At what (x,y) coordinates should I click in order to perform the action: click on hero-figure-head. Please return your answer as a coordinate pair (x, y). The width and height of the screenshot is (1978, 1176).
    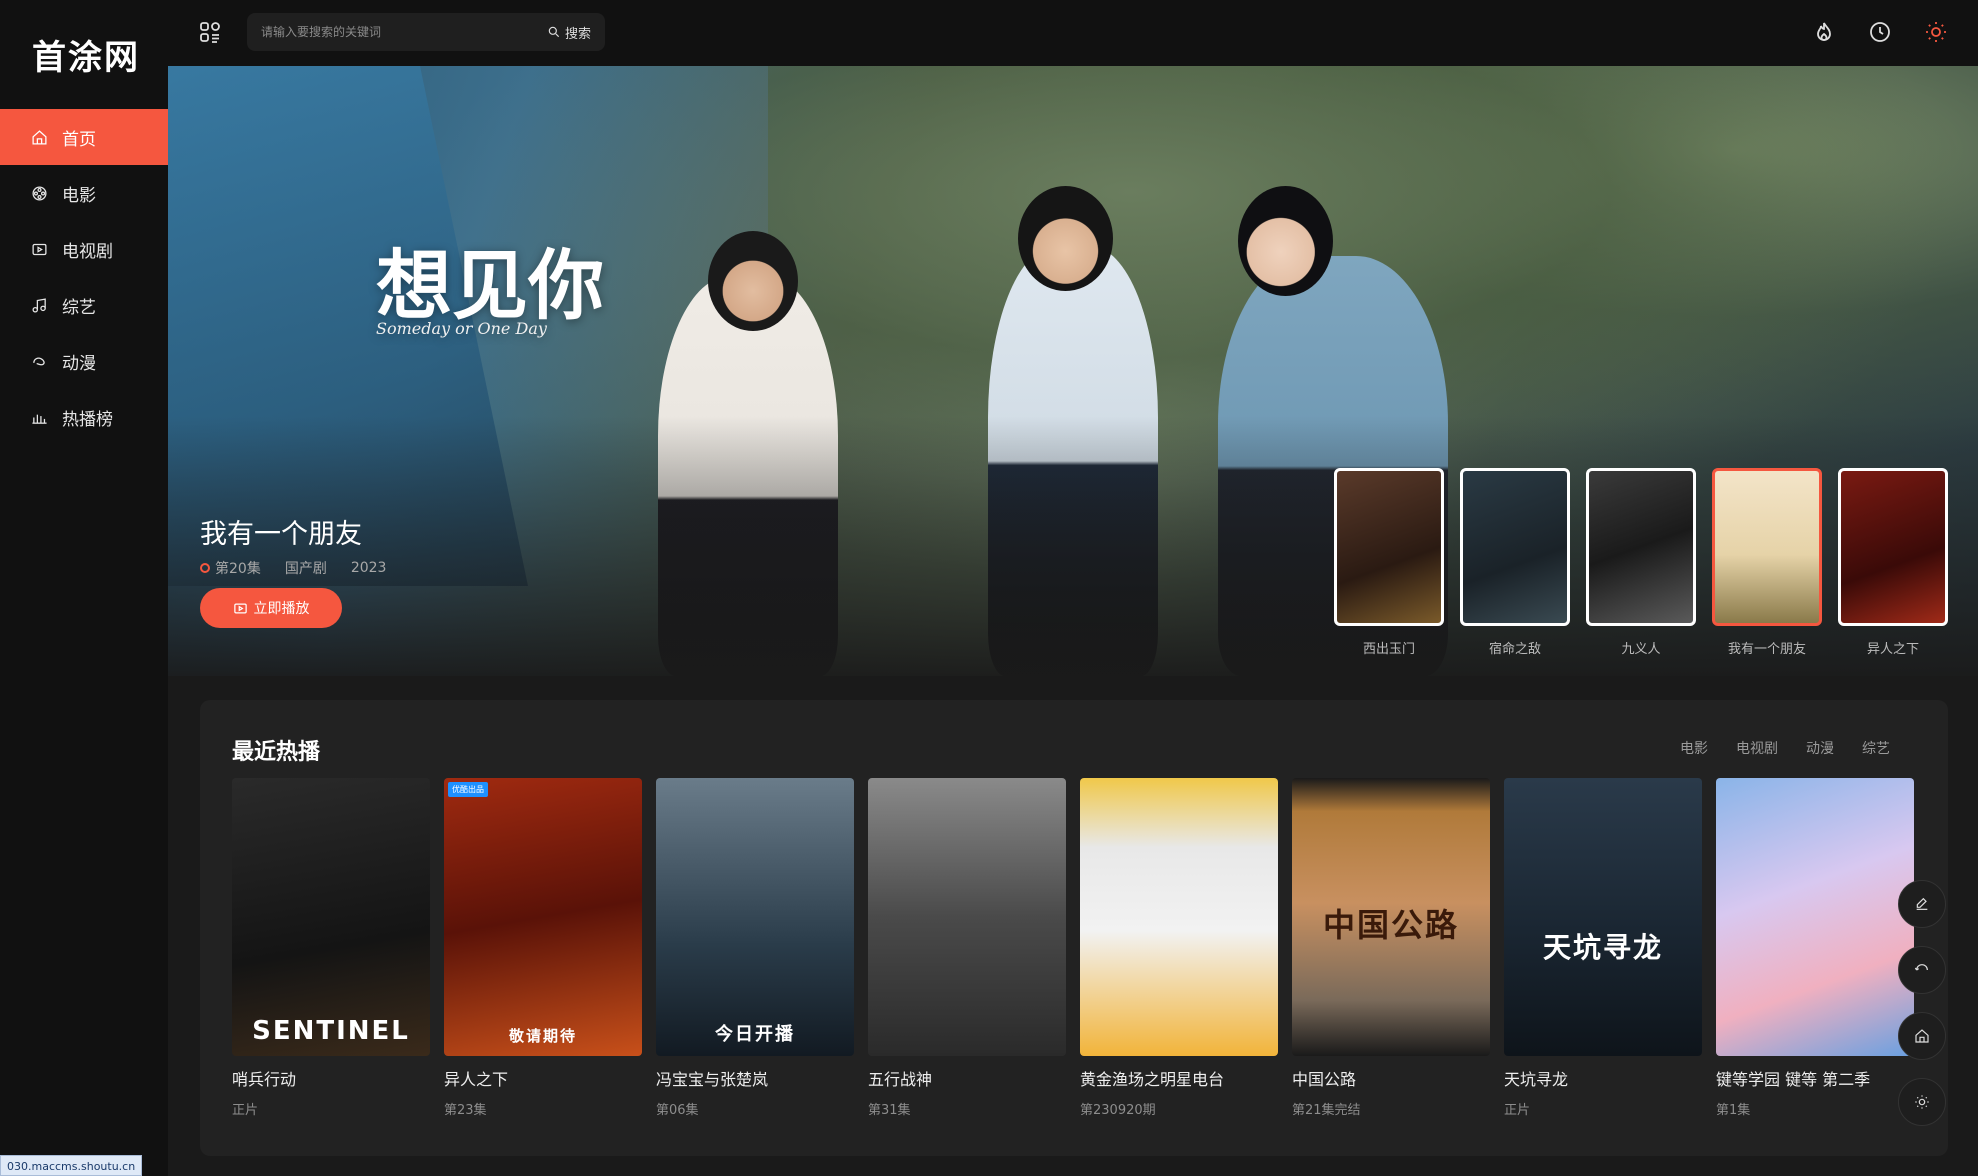
    Looking at the image, I should click on (1065, 238).